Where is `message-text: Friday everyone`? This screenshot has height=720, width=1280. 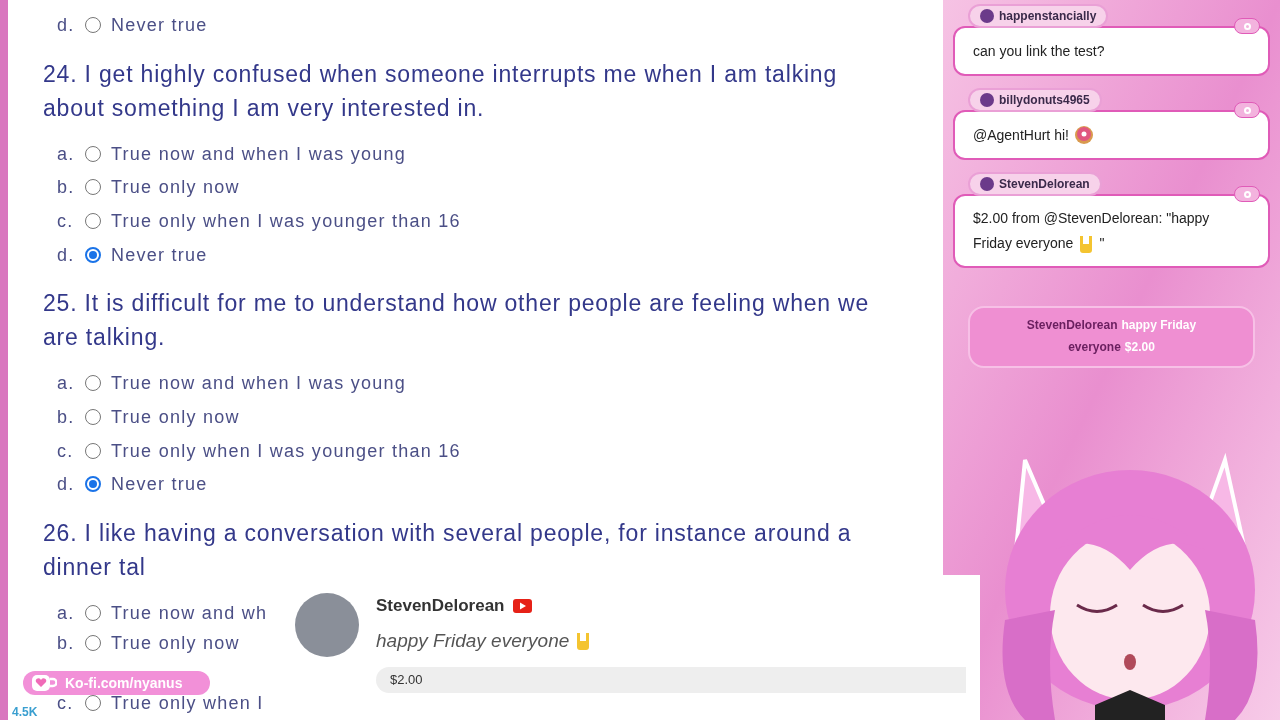 message-text: Friday everyone is located at coordinates (1023, 243).